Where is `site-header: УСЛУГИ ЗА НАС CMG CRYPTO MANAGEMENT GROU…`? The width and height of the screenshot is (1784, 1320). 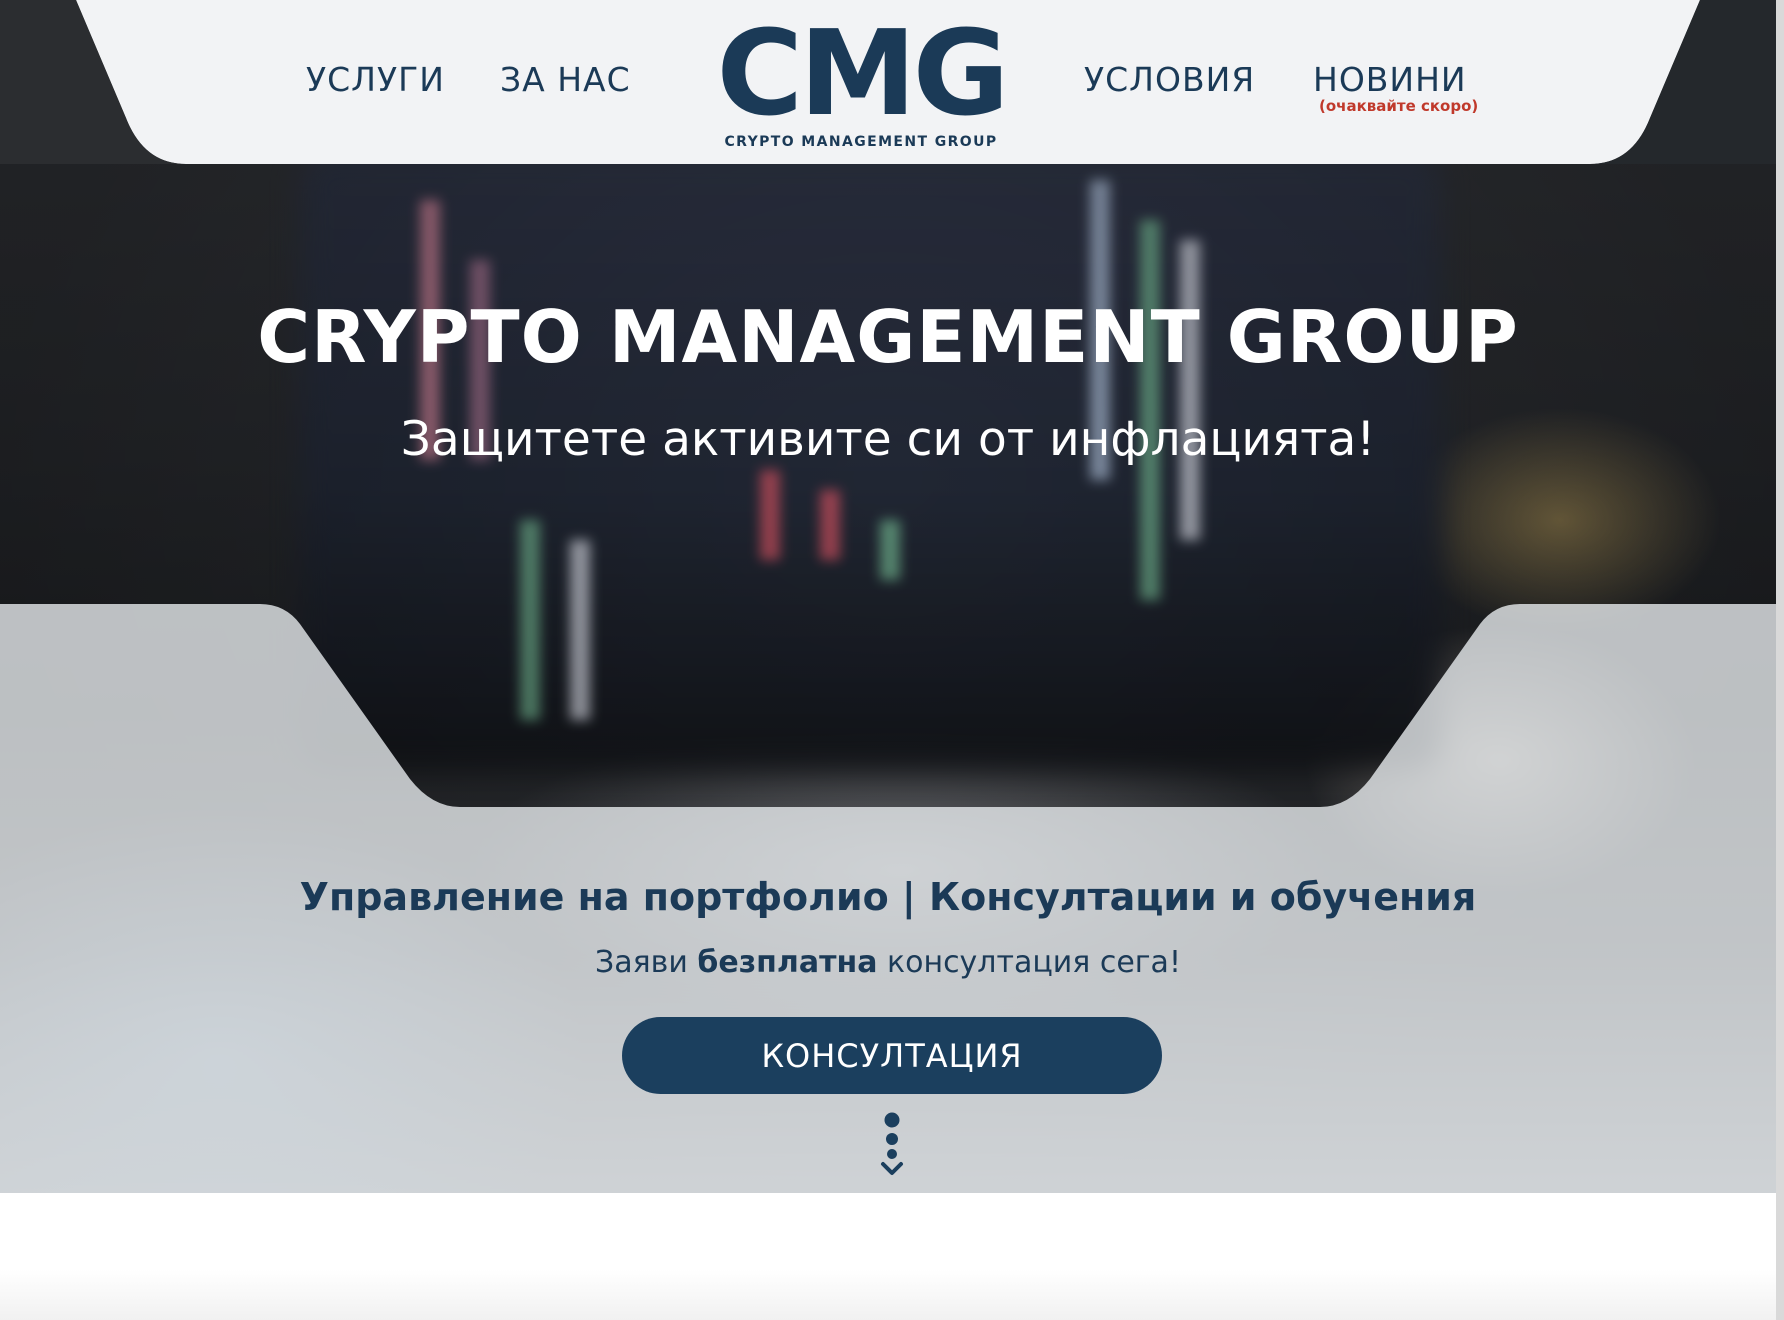 site-header: УСЛУГИ ЗА НАС CMG CRYPTO MANAGEMENT GROU… is located at coordinates (888, 83).